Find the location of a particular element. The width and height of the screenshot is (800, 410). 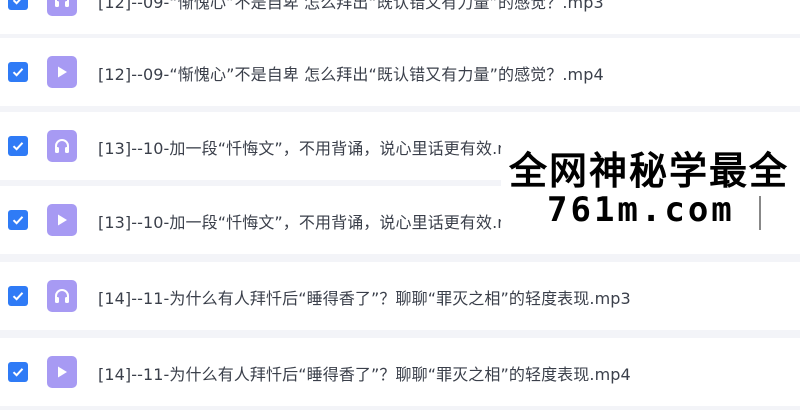

file-name: [13]--10-加一段“忏悔文”，不用背诵，说心里话更有效.mp3 is located at coordinates (316, 148).